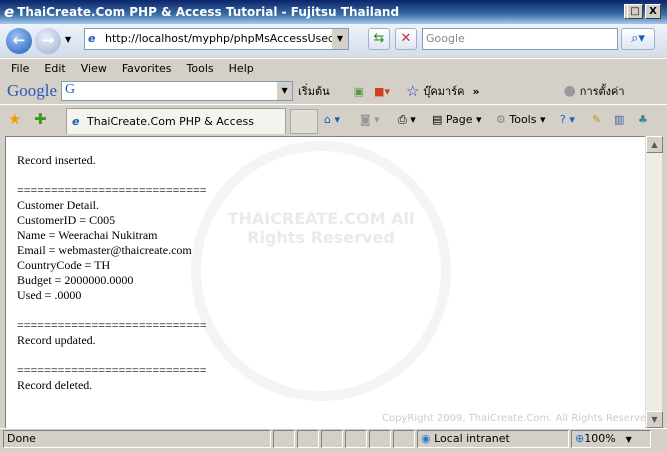 The width and height of the screenshot is (667, 452). What do you see at coordinates (20, 68) in the screenshot?
I see `menu-file: File` at bounding box center [20, 68].